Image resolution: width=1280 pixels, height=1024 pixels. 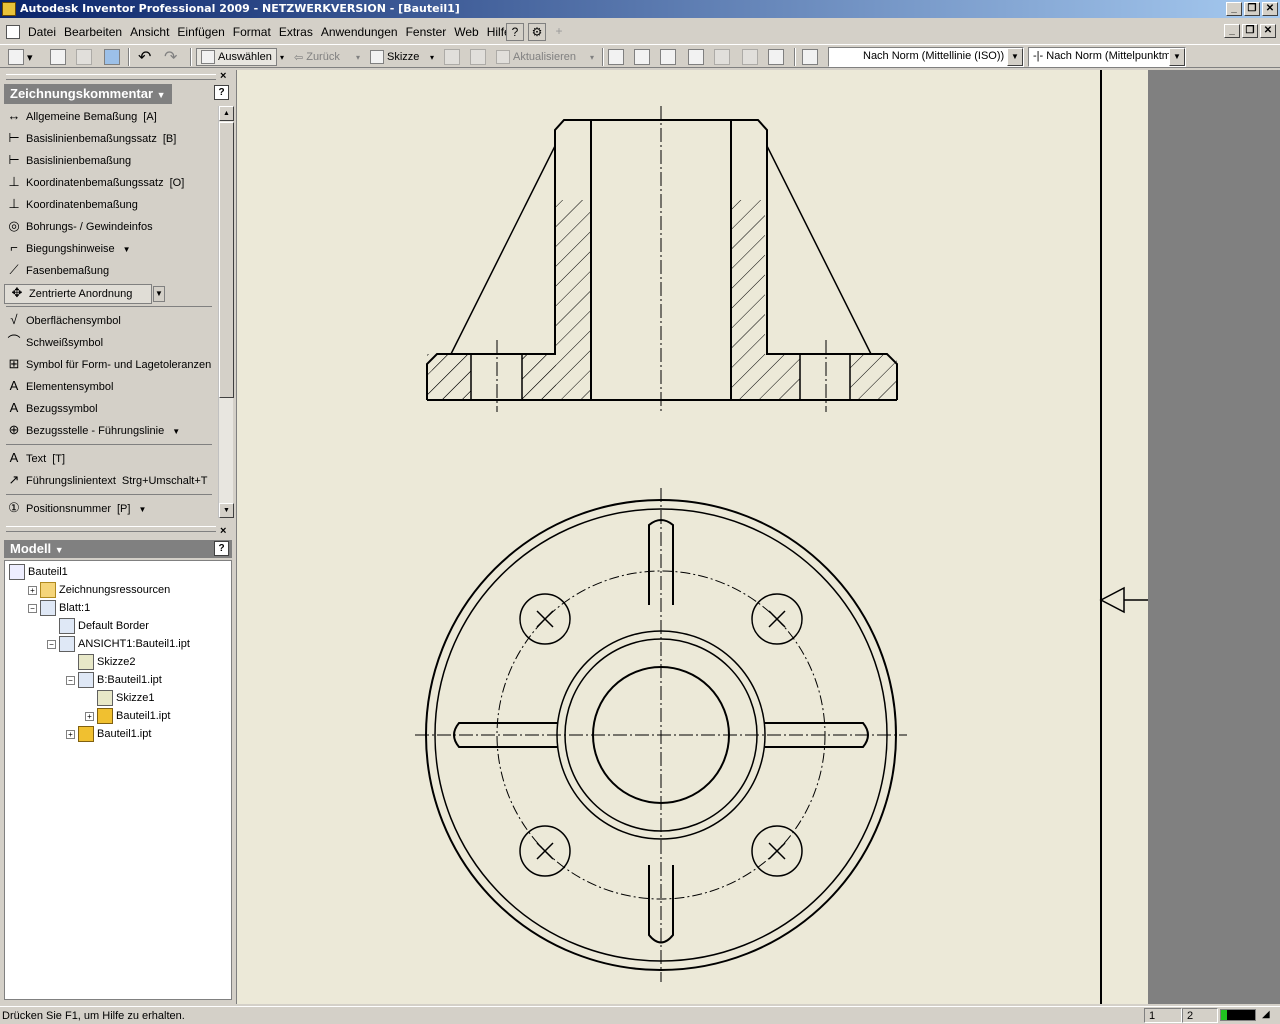 What do you see at coordinates (592, 57) in the screenshot?
I see `update-dropdown: ▾` at bounding box center [592, 57].